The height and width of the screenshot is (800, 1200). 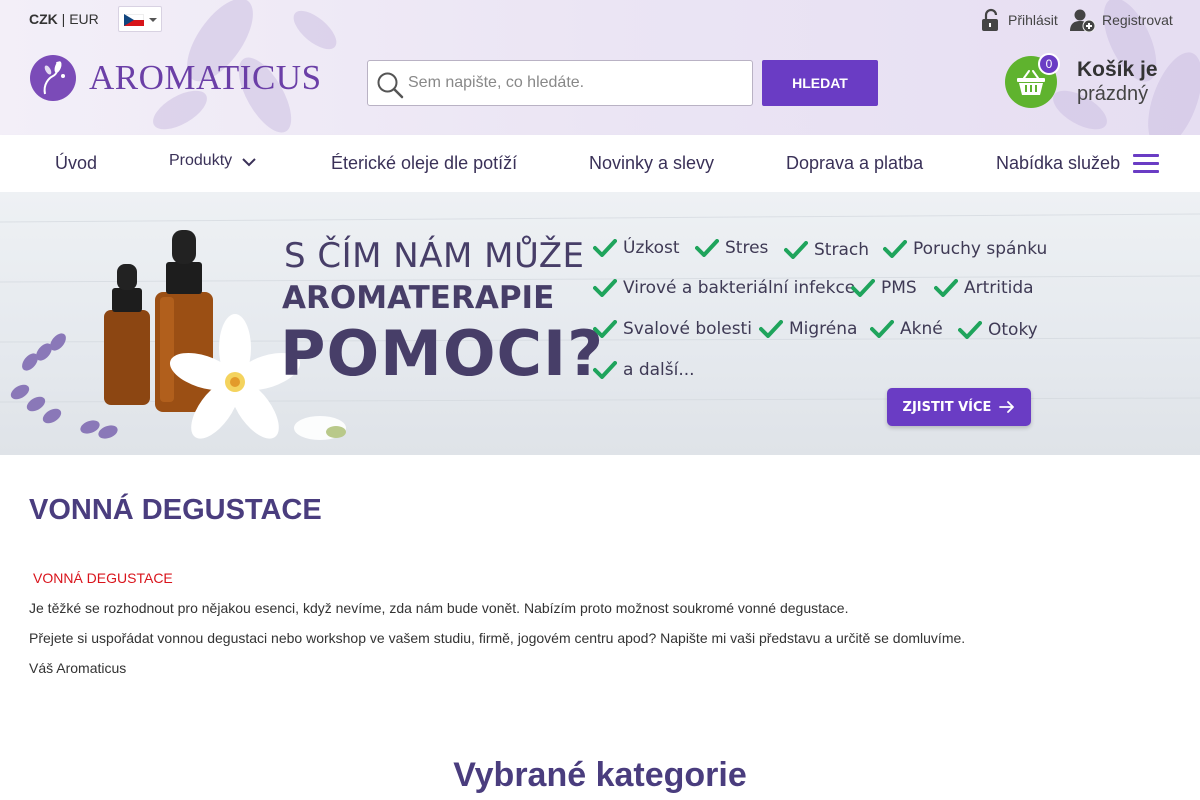 I want to click on nav-label: Novinky a slevy, so click(x=652, y=163).